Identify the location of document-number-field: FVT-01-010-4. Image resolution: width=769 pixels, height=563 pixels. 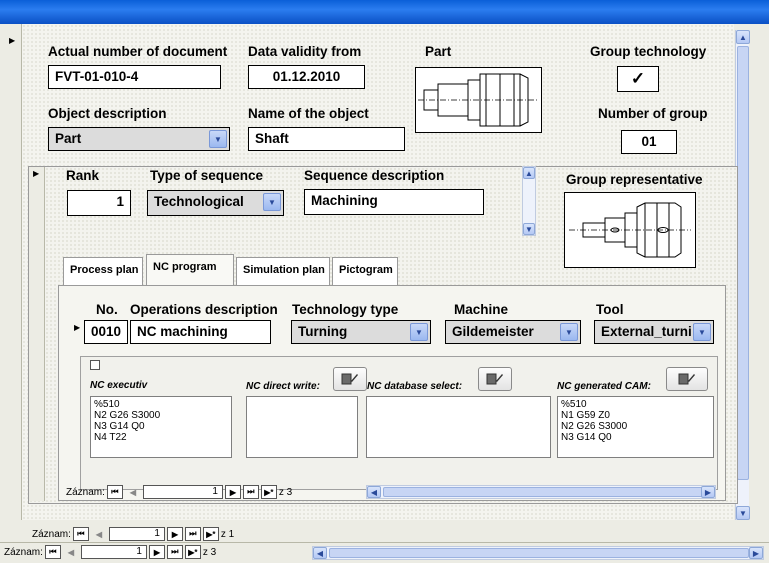
(134, 77).